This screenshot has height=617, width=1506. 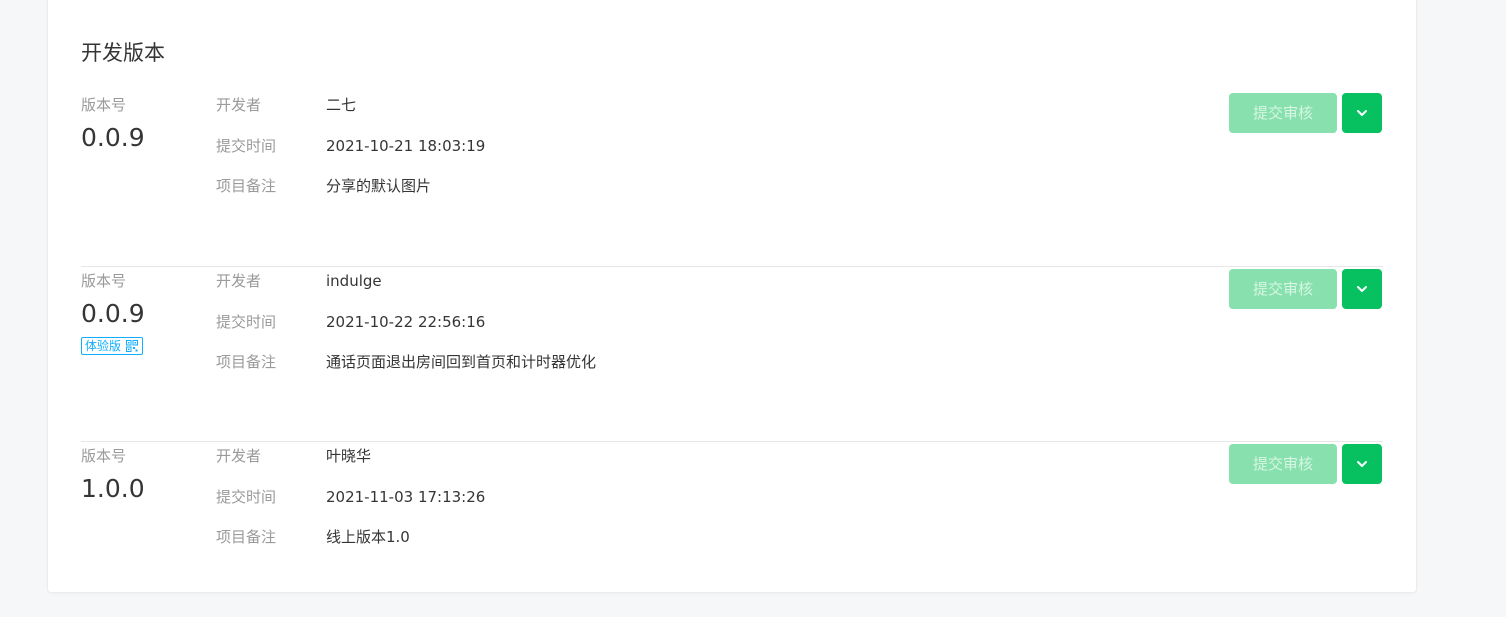 I want to click on developer-value: indulge, so click(x=354, y=281).